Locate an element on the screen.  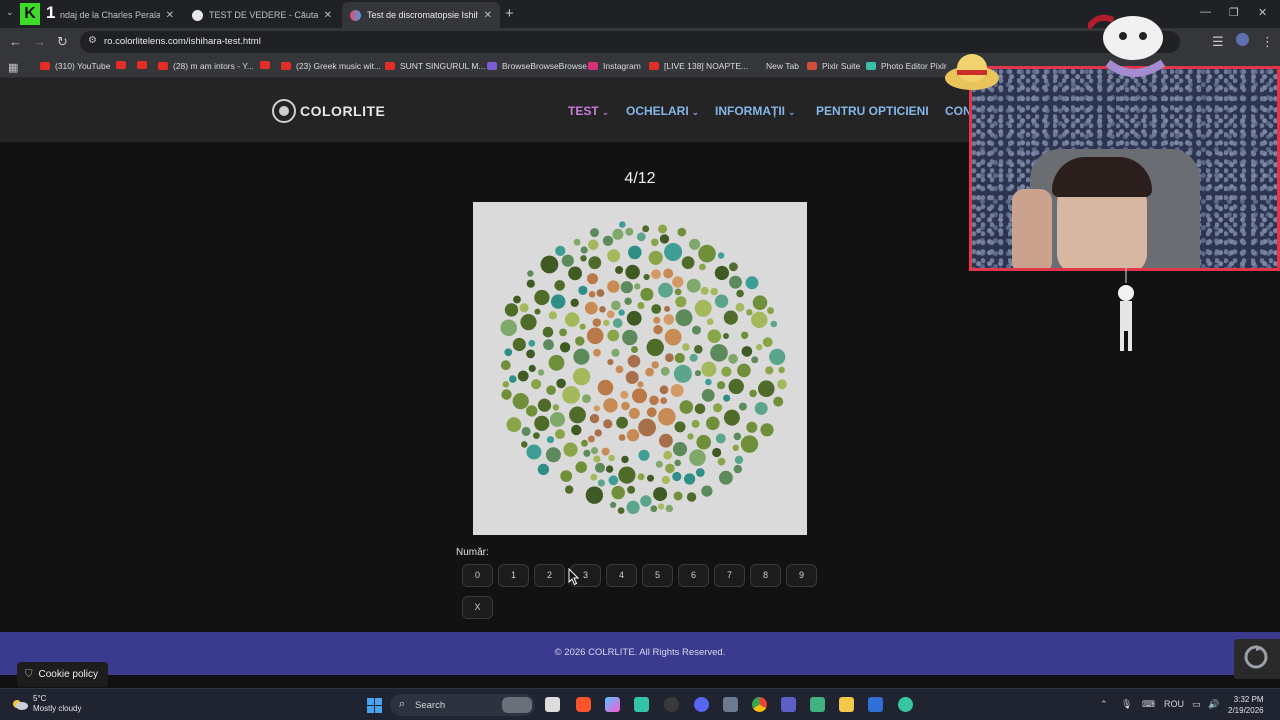
bookmark-new-tab: New Tab is located at coordinates (782, 66).